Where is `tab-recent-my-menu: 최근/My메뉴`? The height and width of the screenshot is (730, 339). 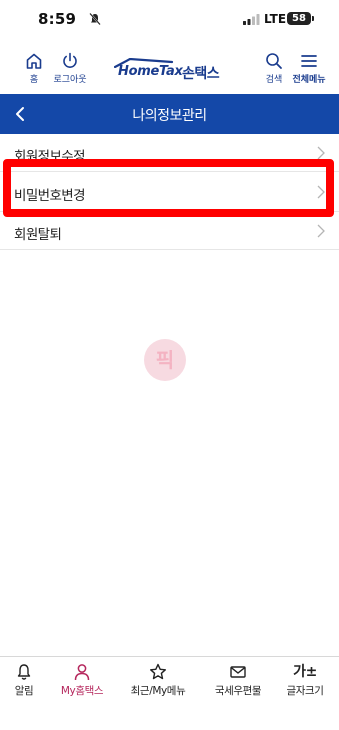 tab-recent-my-menu: 최근/My메뉴 is located at coordinates (158, 680).